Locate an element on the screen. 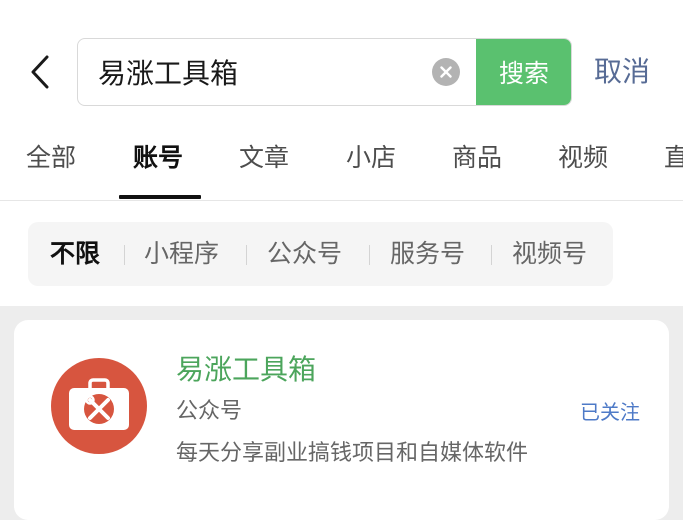 Image resolution: width=683 pixels, height=520 pixels. follow-status: 已关注 is located at coordinates (610, 412).